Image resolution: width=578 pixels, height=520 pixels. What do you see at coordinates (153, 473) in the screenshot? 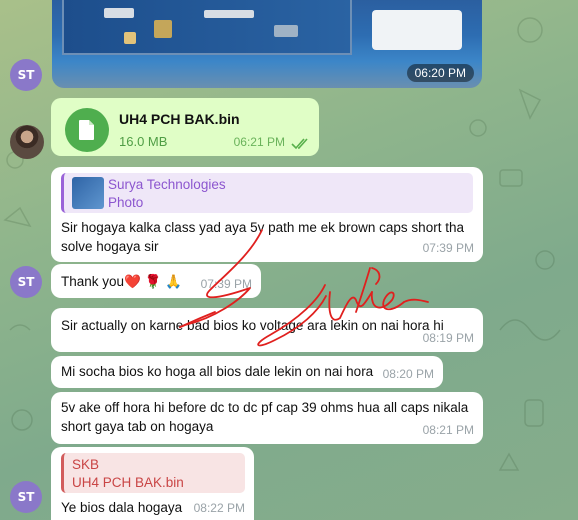
I see `reply-preview: SKB UH4 PCH BAK.bin` at bounding box center [153, 473].